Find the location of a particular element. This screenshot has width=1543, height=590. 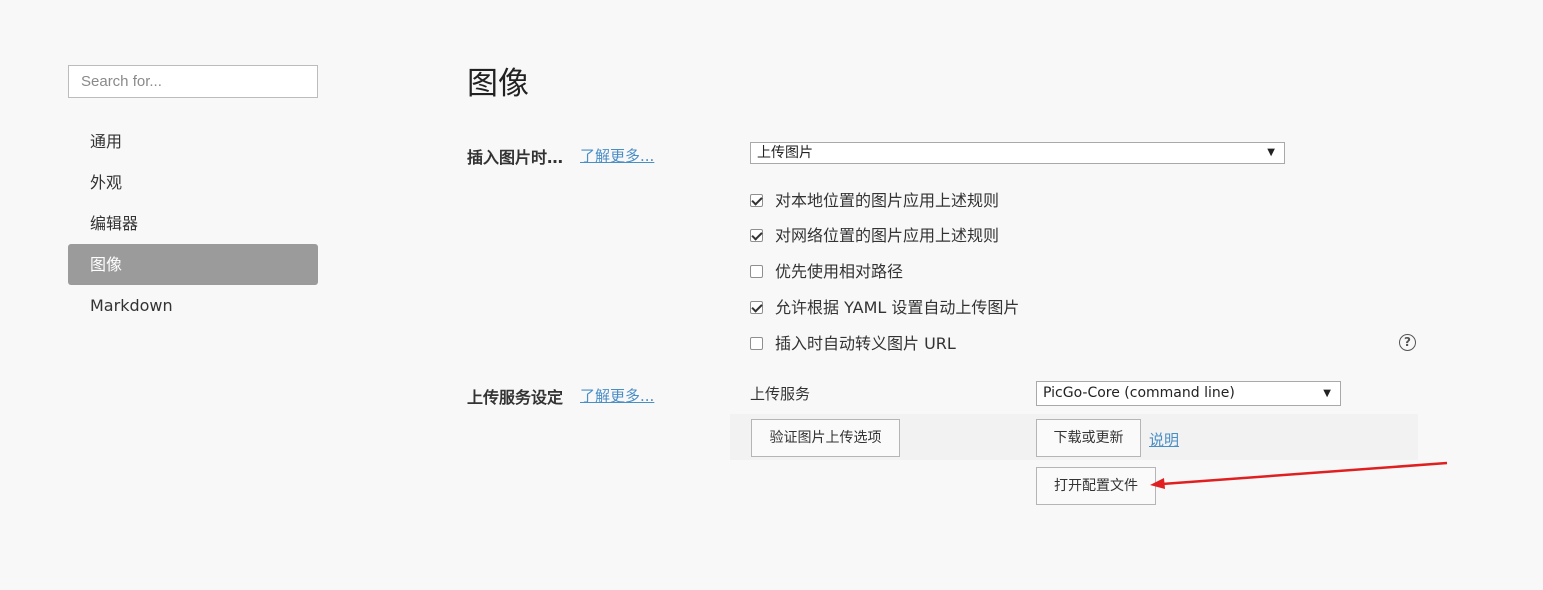

upload-service-select-value: PicGo-Core (command line) is located at coordinates (1139, 393).